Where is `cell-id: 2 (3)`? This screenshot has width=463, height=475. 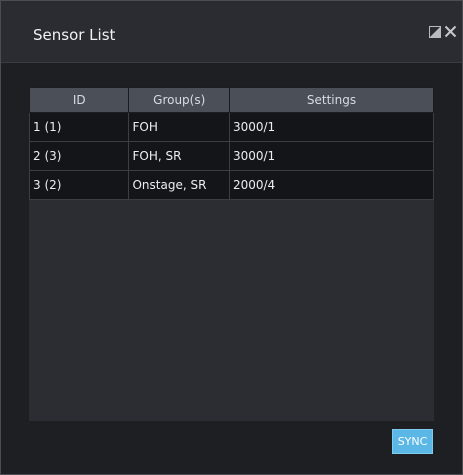
cell-id: 2 (3) is located at coordinates (79, 156).